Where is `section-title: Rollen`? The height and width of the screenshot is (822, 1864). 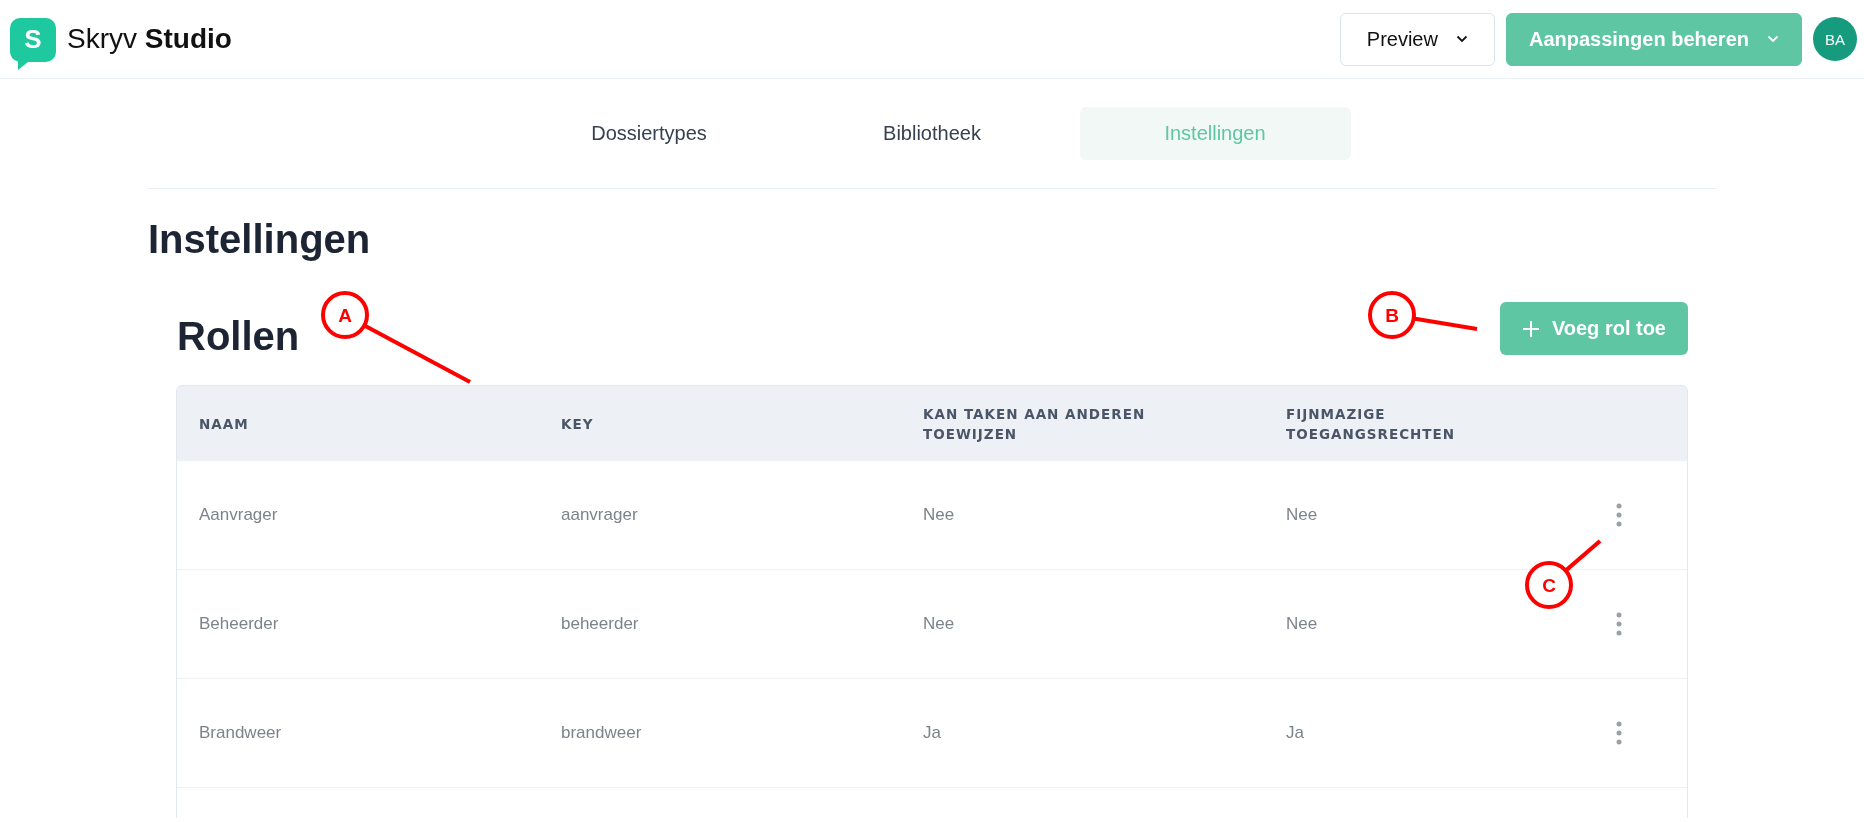 section-title: Rollen is located at coordinates (238, 336).